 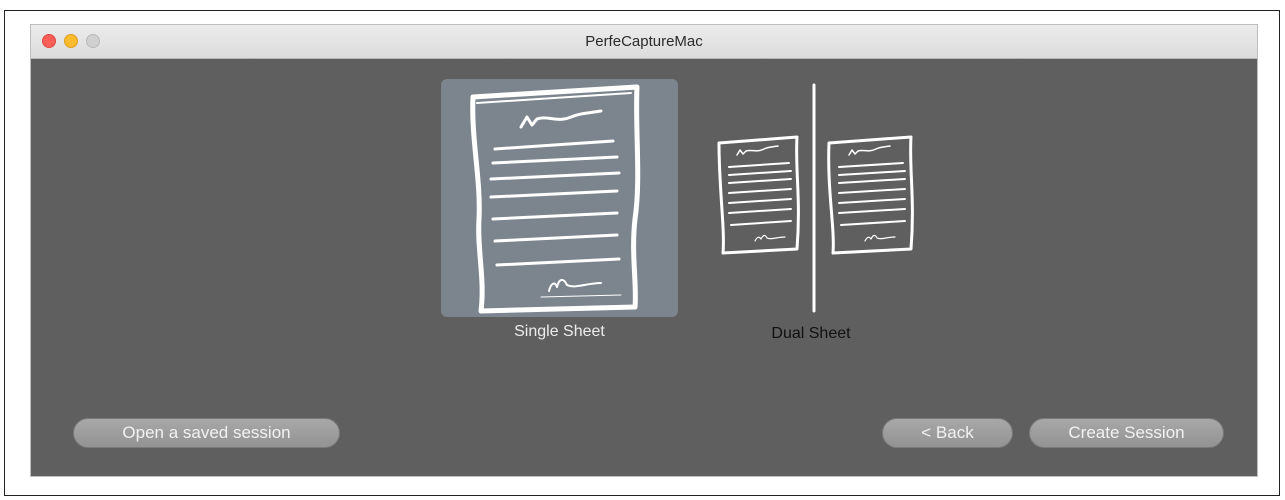 What do you see at coordinates (559, 331) in the screenshot?
I see `single-sheet-label: Single Sheet` at bounding box center [559, 331].